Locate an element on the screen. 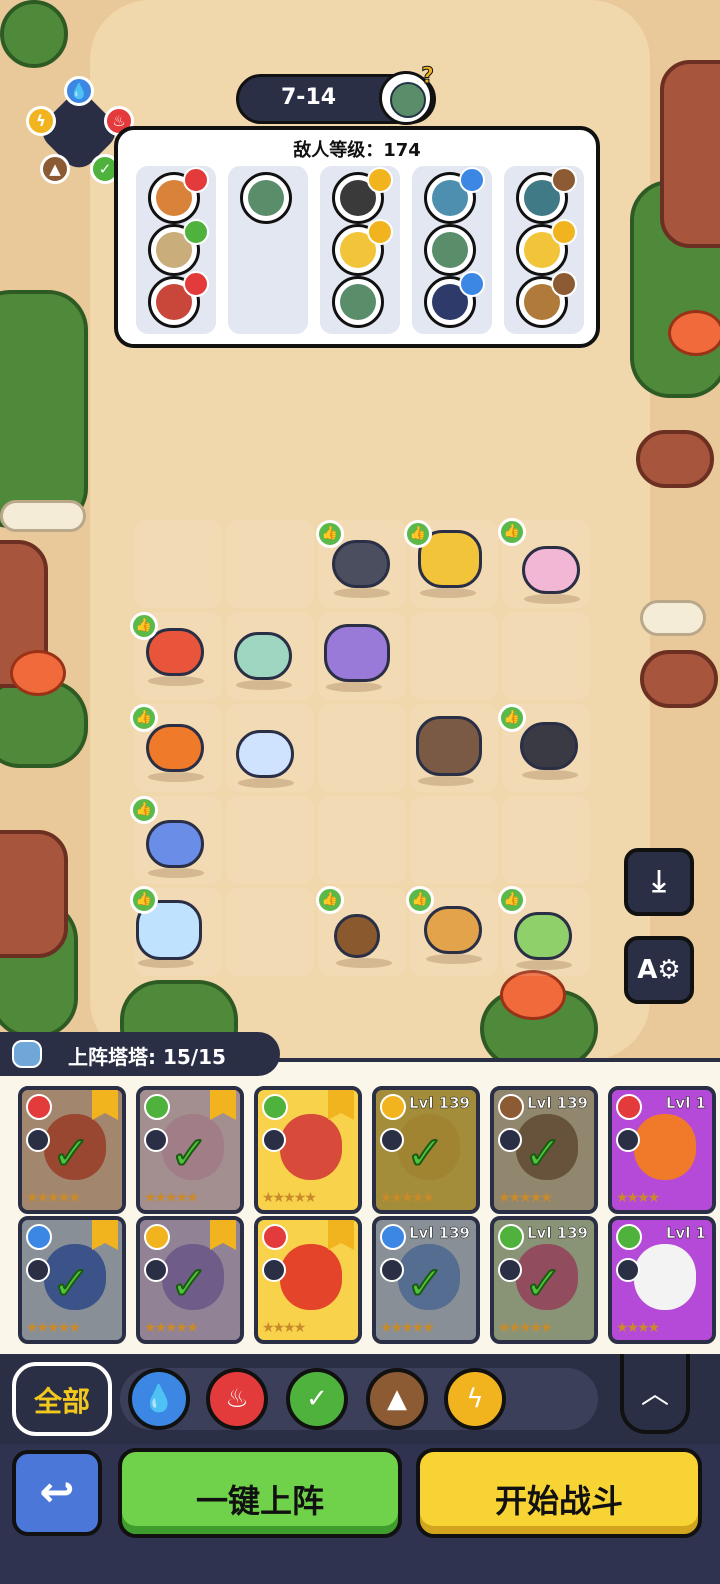 The image size is (720, 1584). download-formation-button: ⤓ is located at coordinates (659, 882).